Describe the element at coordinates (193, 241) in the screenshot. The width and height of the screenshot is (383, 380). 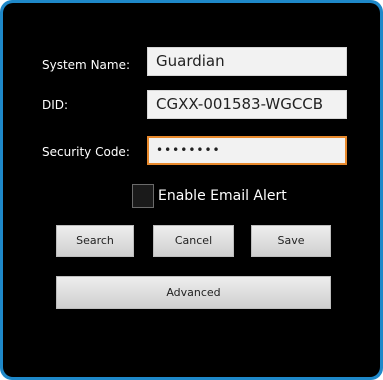
I see `cancel-button: Cancel` at that location.